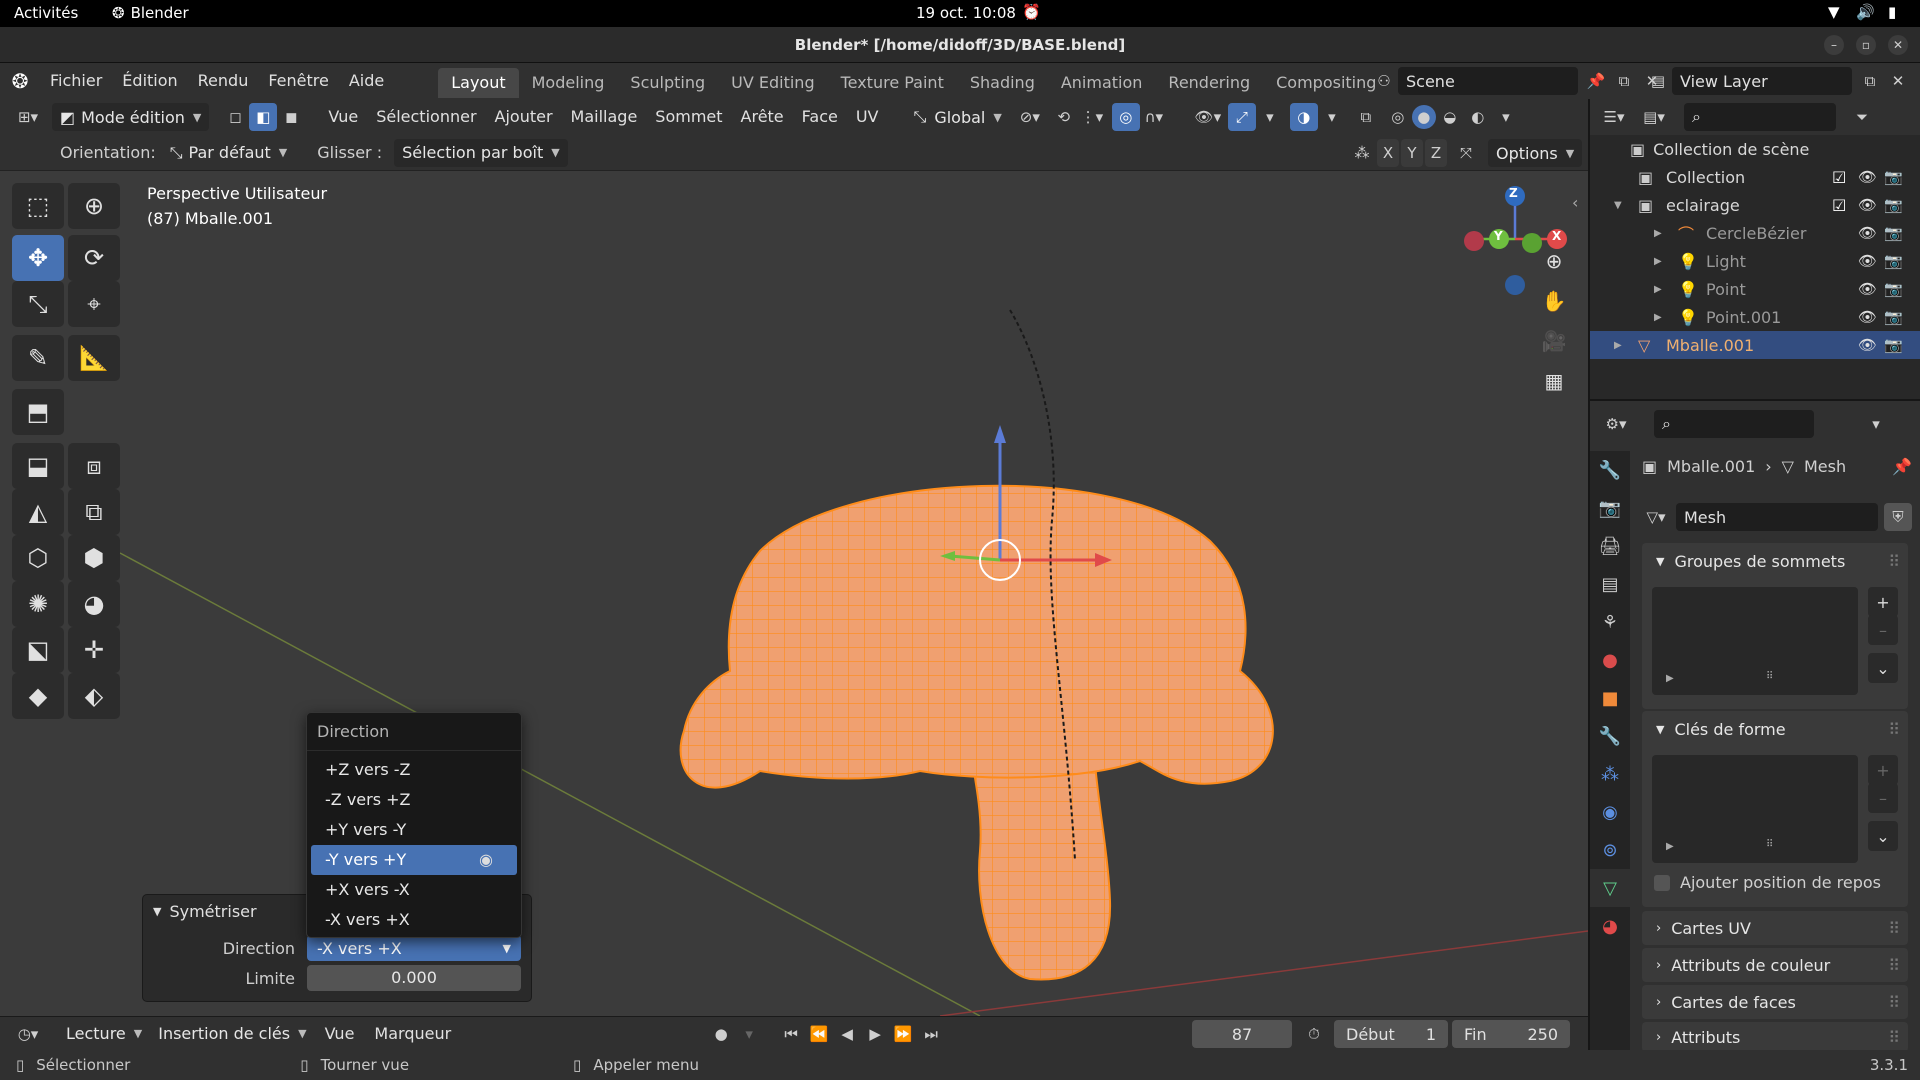 The image size is (1920, 1080). Describe the element at coordinates (94, 358) in the screenshot. I see `measure-tool: 📐` at that location.